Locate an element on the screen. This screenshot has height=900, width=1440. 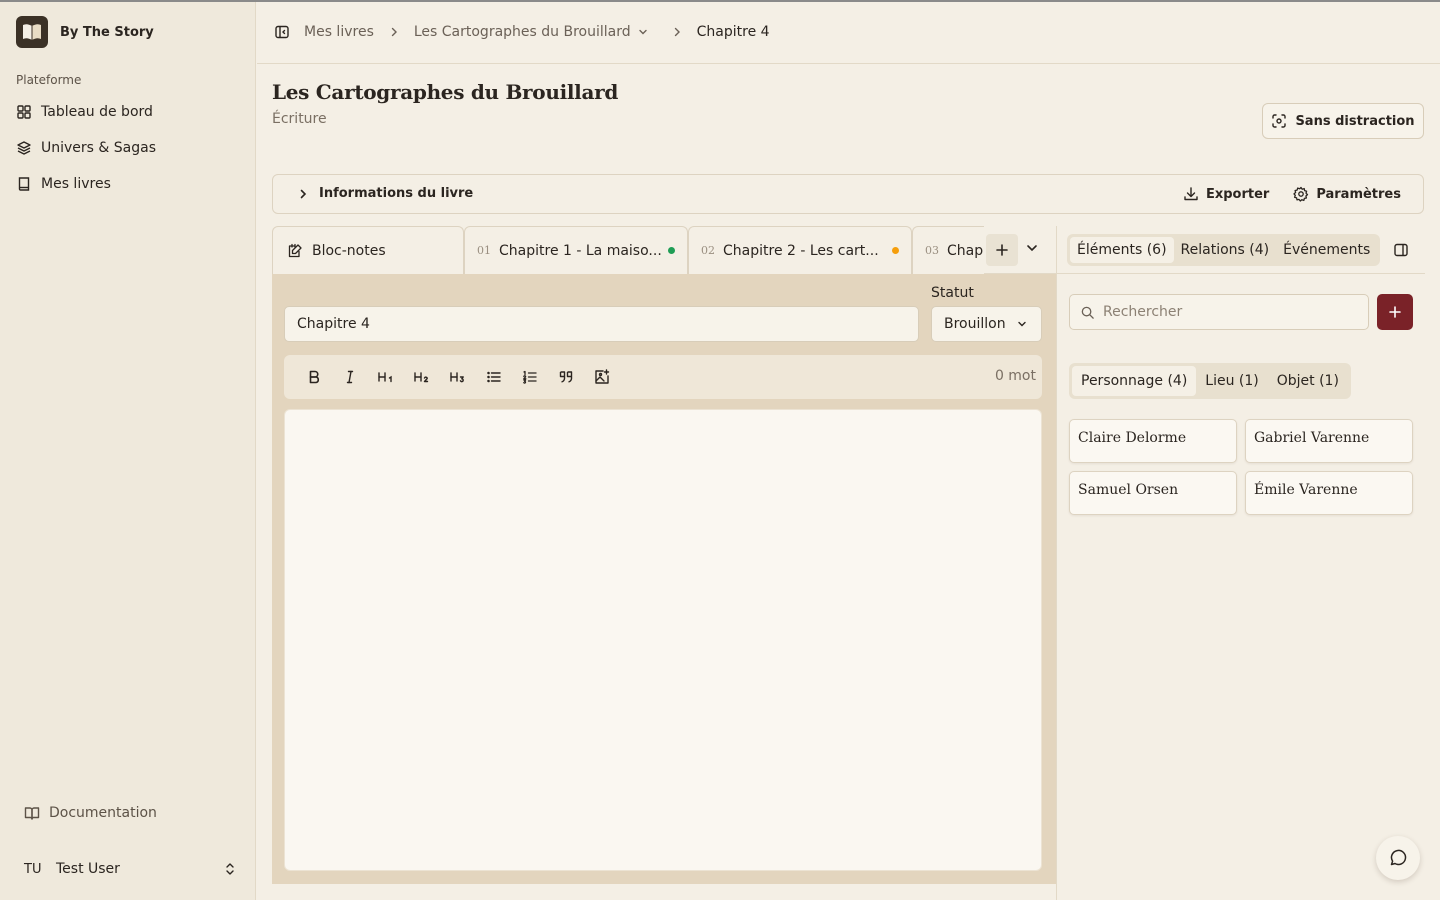
settings-button: Paramètres is located at coordinates (1347, 194).